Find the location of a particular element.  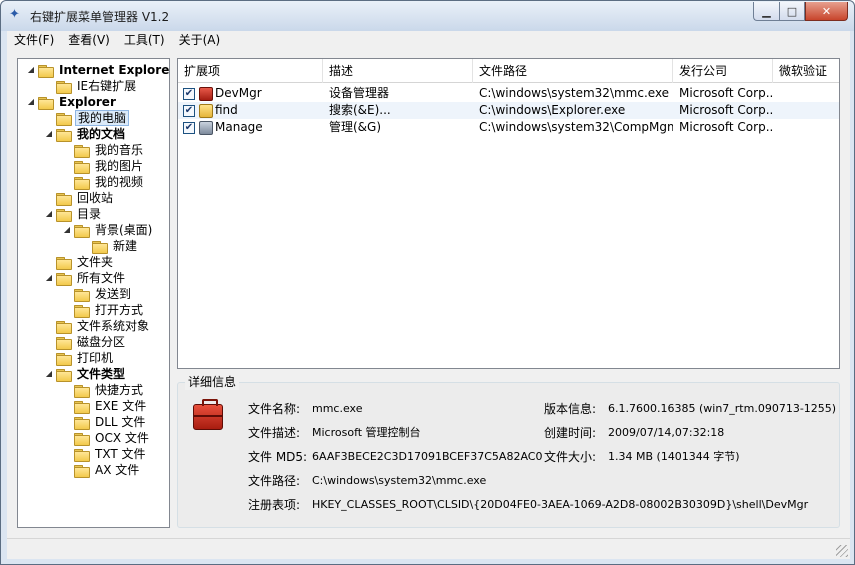

tree-node: 新建 is located at coordinates (109, 246).